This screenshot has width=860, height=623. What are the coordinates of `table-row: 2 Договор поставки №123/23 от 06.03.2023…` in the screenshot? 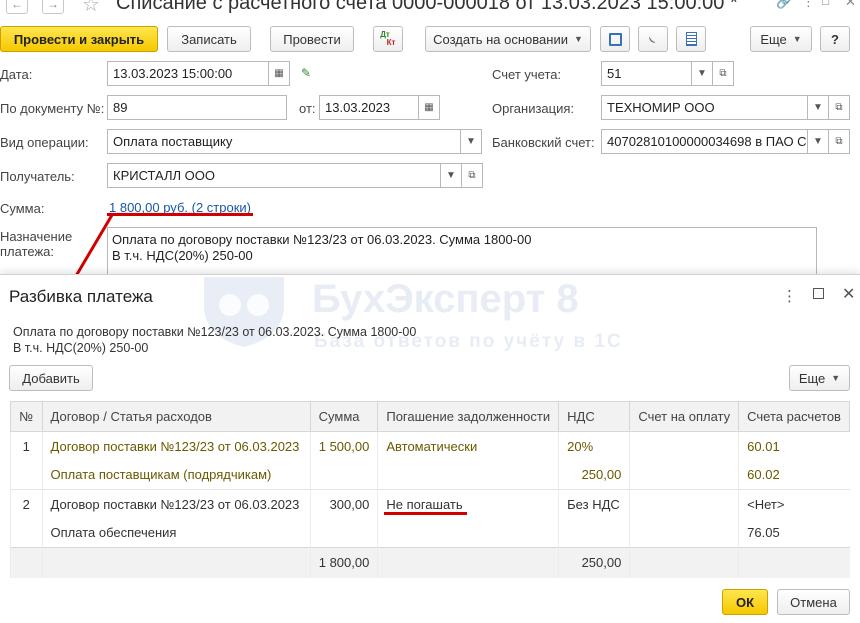 It's located at (430, 504).